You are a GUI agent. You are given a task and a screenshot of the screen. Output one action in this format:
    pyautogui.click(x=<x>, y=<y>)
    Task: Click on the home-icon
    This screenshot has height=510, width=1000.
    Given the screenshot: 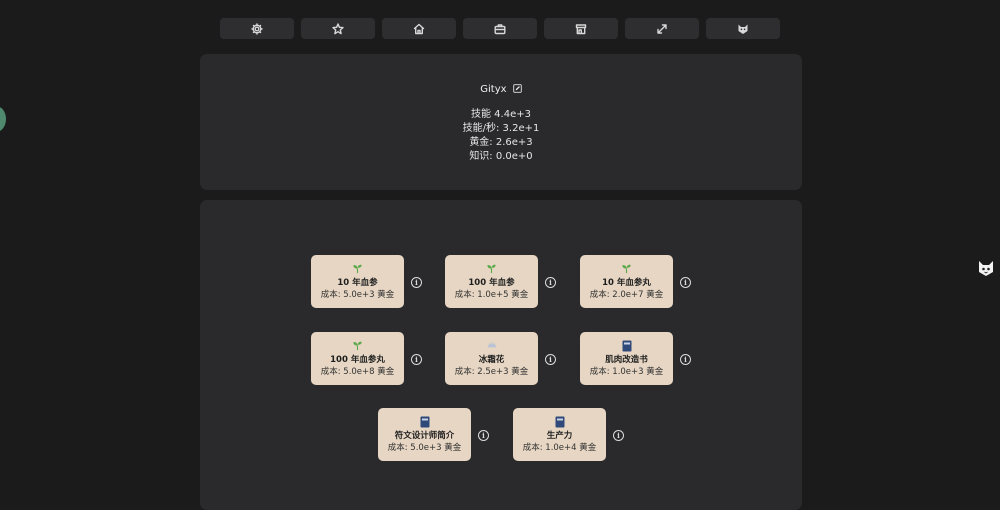 What is the action you would take?
    pyautogui.click(x=419, y=28)
    